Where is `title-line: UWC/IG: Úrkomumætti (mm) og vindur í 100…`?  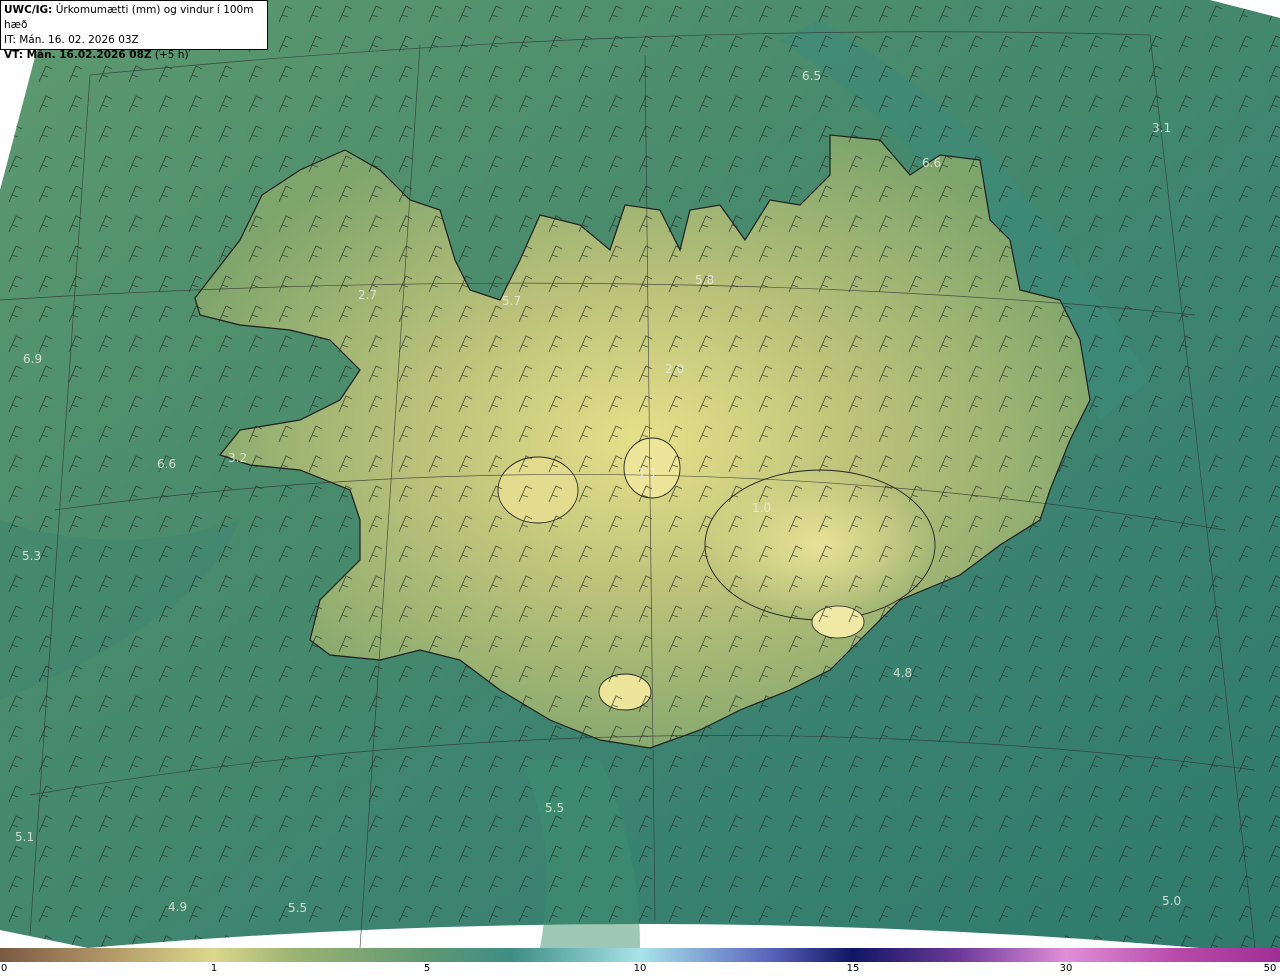
title-line: UWC/IG: Úrkomumætti (mm) og vindur í 100… is located at coordinates (134, 18).